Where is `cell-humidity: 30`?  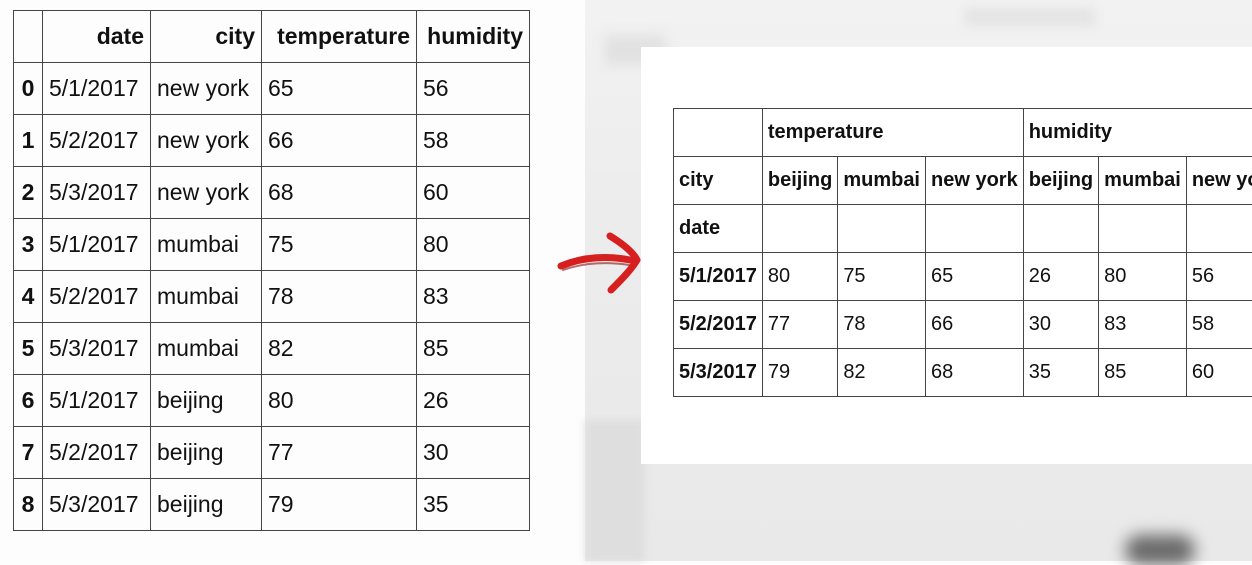 cell-humidity: 30 is located at coordinates (473, 453).